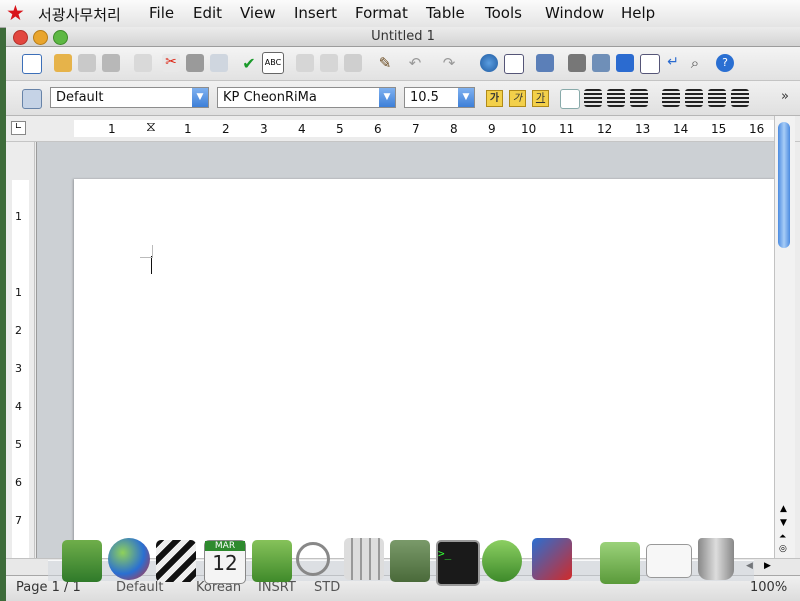 Image resolution: width=800 pixels, height=601 pixels. Describe the element at coordinates (111, 63) in the screenshot. I see `send-document-icon` at that location.